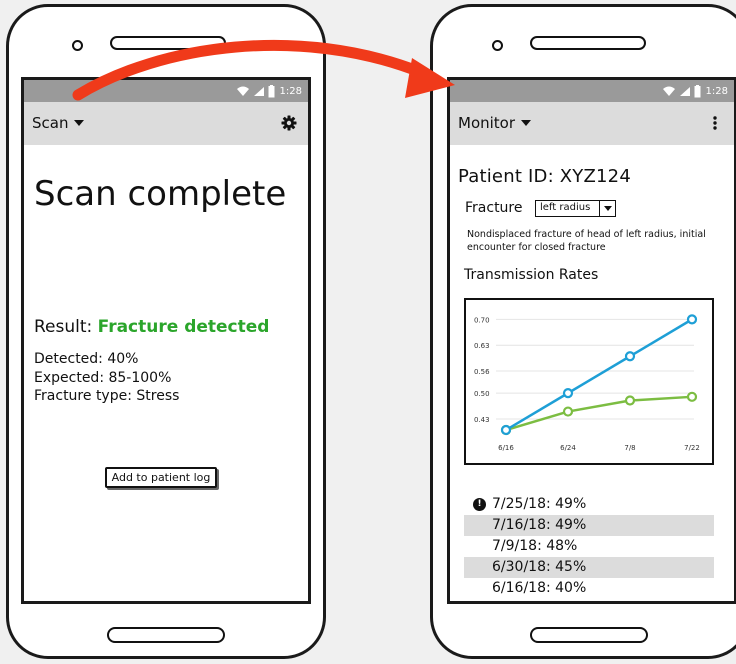 The image size is (736, 664). I want to click on app-bar: Monitor, so click(592, 123).